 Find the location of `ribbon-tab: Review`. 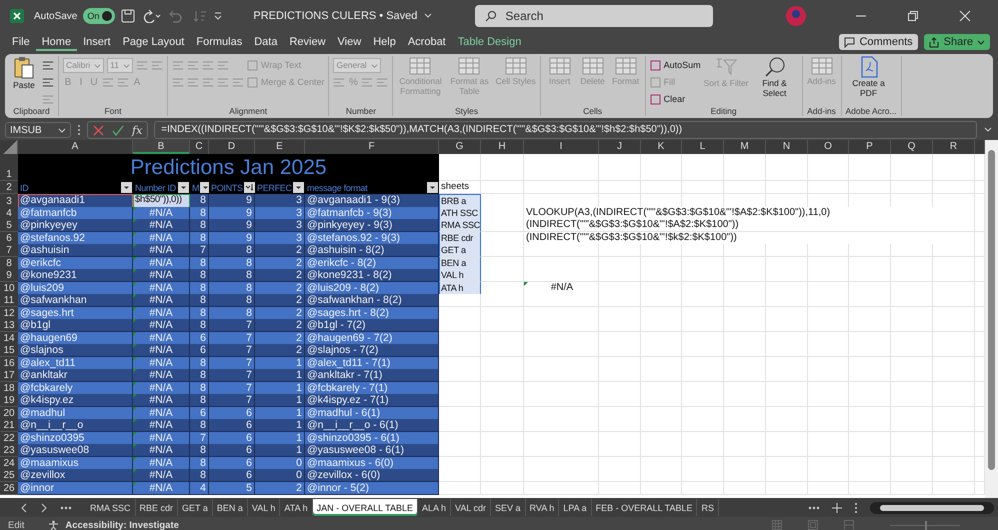

ribbon-tab: Review is located at coordinates (307, 42).